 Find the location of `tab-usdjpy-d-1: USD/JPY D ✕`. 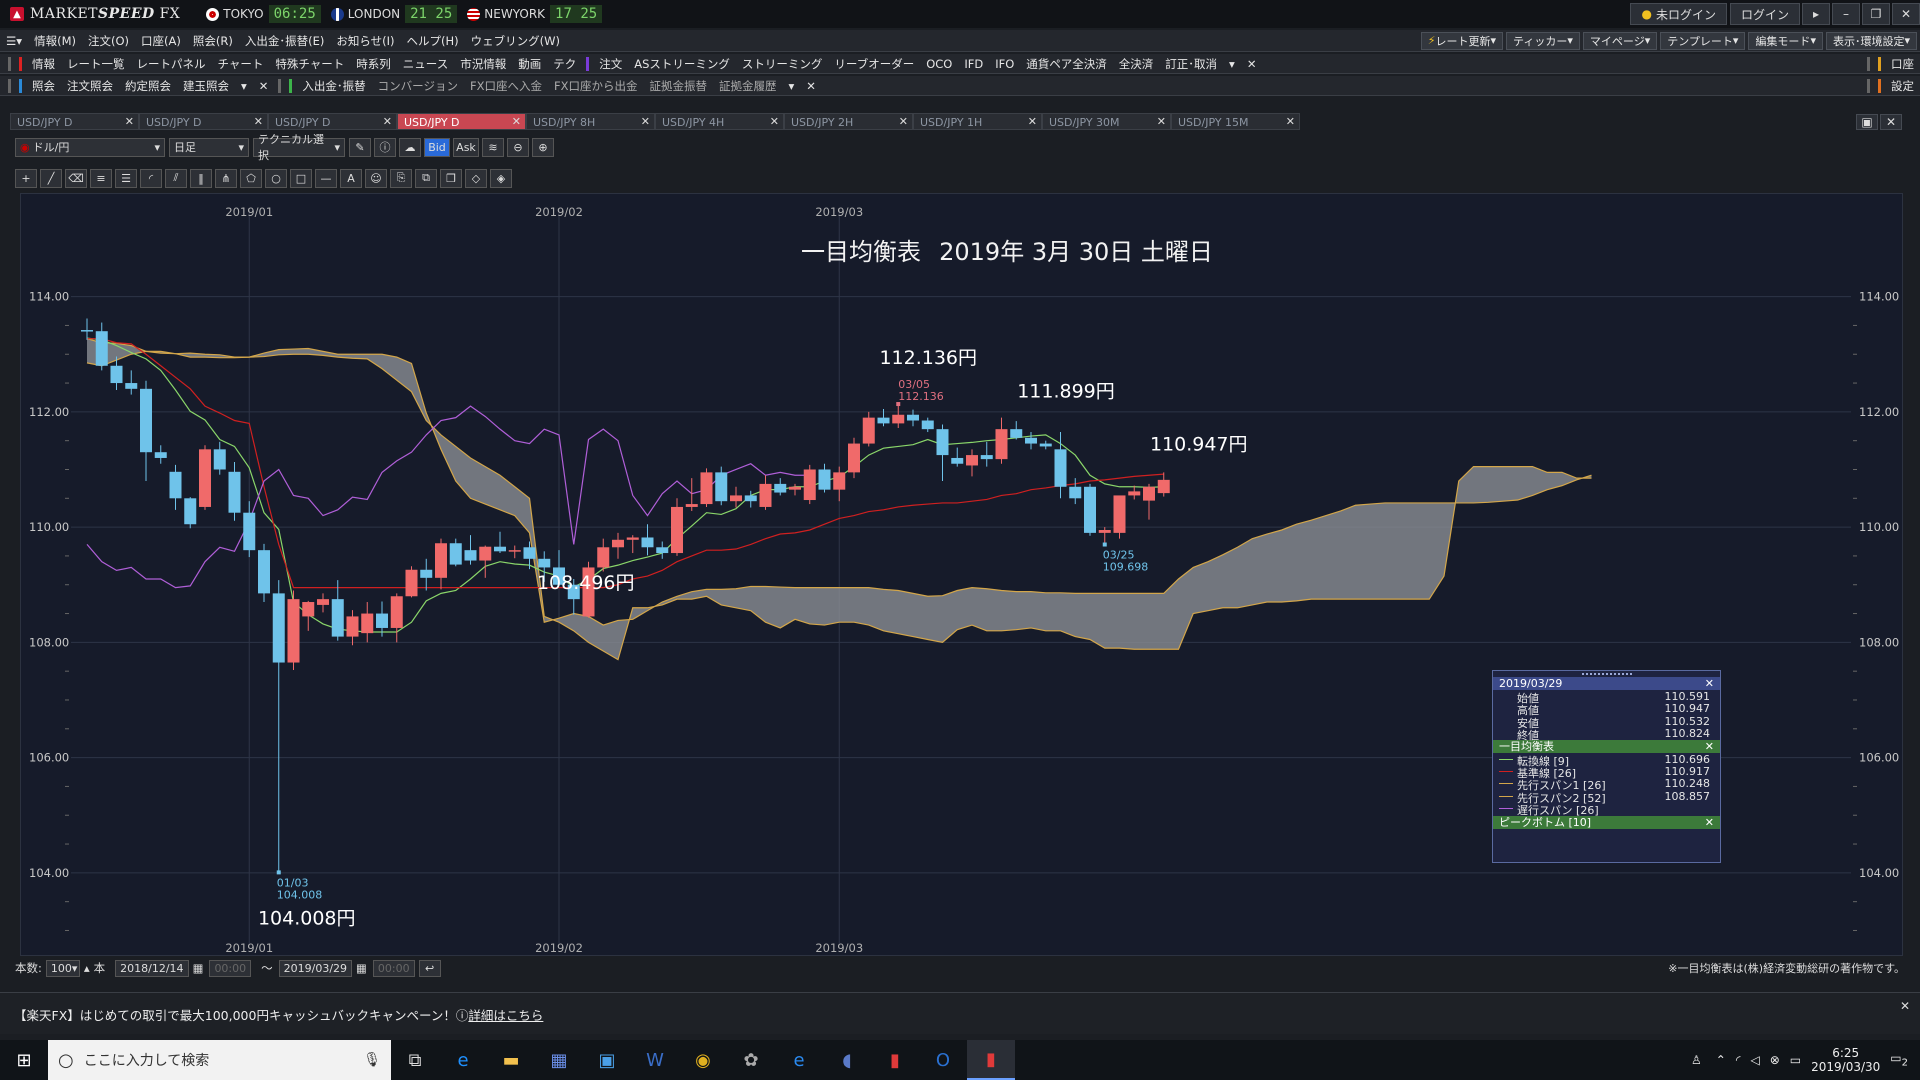

tab-usdjpy-d-1: USD/JPY D ✕ is located at coordinates (74, 121).